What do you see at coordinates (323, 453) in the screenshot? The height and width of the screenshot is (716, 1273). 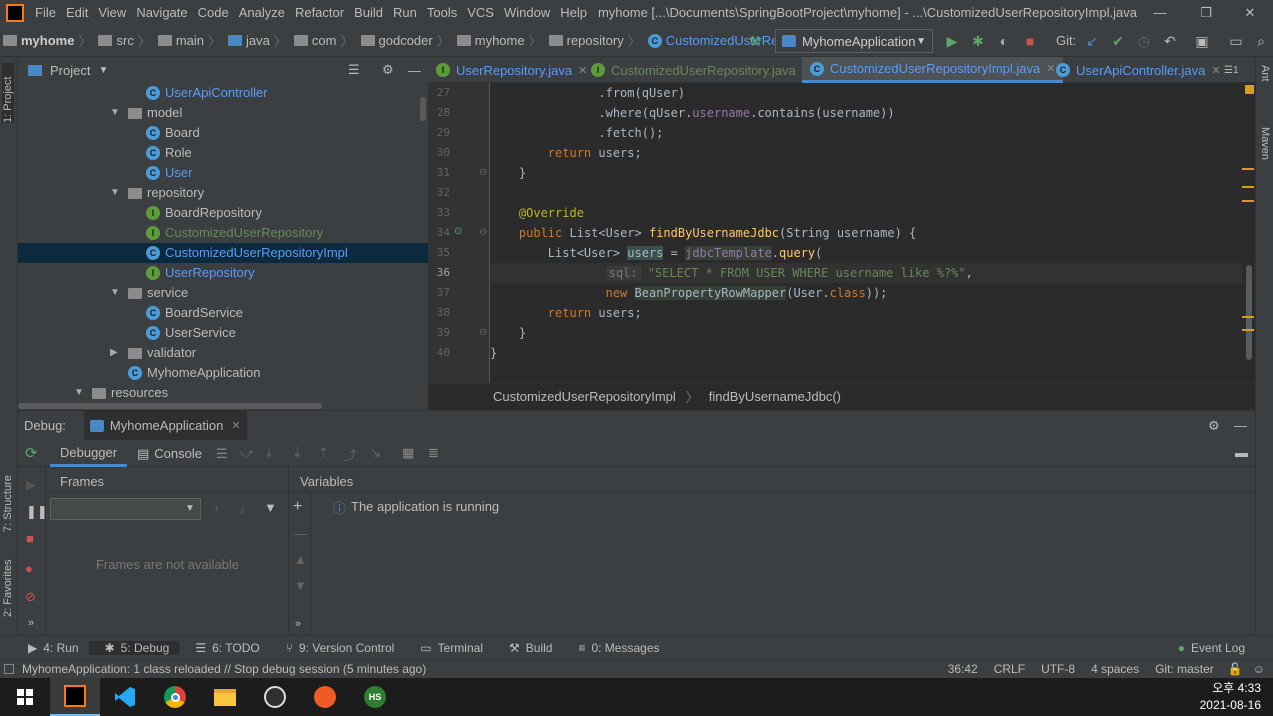 I see `step-out-icon: ⇡` at bounding box center [323, 453].